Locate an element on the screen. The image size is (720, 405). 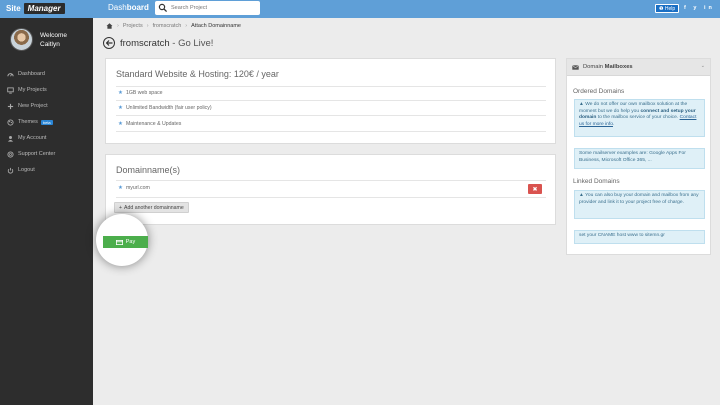
cname-info: set your CNAME host www to sitemn.gr is located at coordinates (639, 237).